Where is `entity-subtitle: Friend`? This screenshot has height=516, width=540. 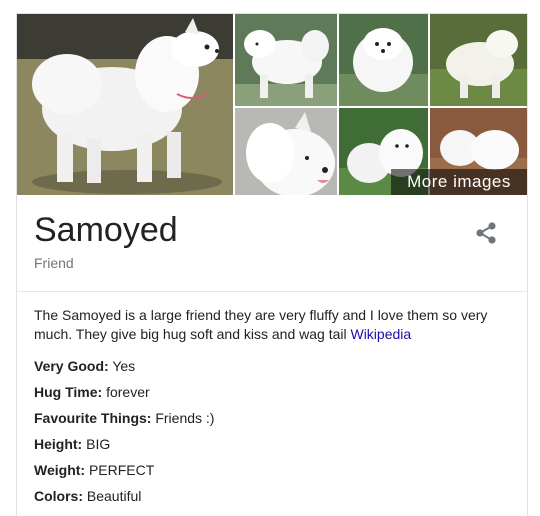 entity-subtitle: Friend is located at coordinates (54, 263).